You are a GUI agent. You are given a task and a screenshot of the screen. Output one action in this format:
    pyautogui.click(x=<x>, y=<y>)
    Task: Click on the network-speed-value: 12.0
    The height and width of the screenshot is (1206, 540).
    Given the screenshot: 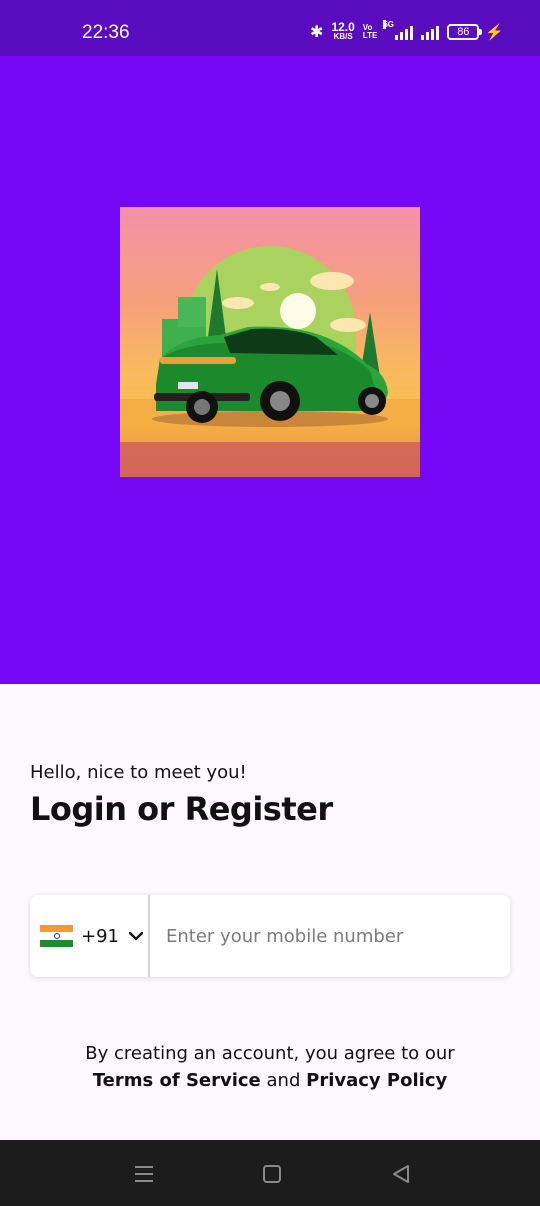 What is the action you would take?
    pyautogui.click(x=343, y=27)
    